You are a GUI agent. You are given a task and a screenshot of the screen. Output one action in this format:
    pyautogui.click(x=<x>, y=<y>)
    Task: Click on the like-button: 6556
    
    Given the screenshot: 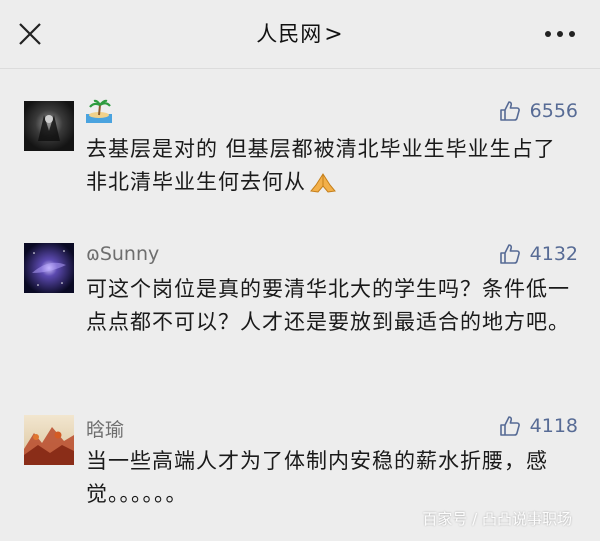 What is the action you would take?
    pyautogui.click(x=538, y=111)
    